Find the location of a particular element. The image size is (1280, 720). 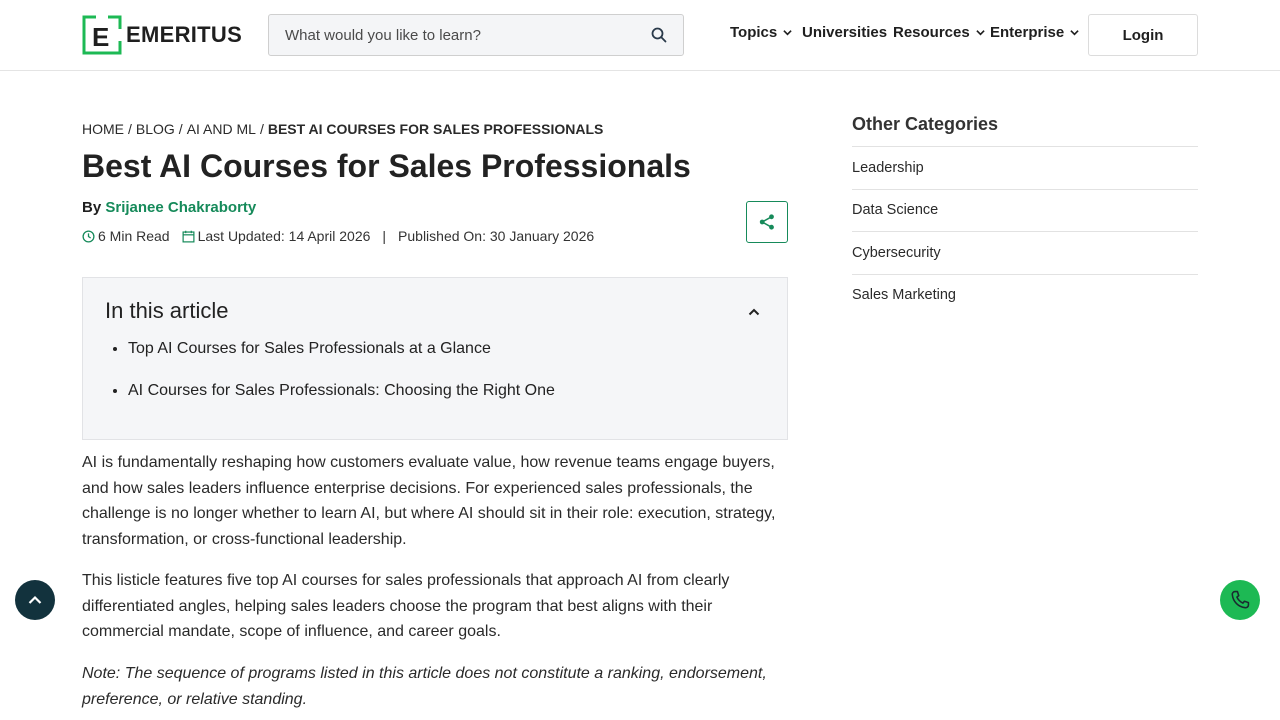

breadcrumb-home: HOME is located at coordinates (103, 129).